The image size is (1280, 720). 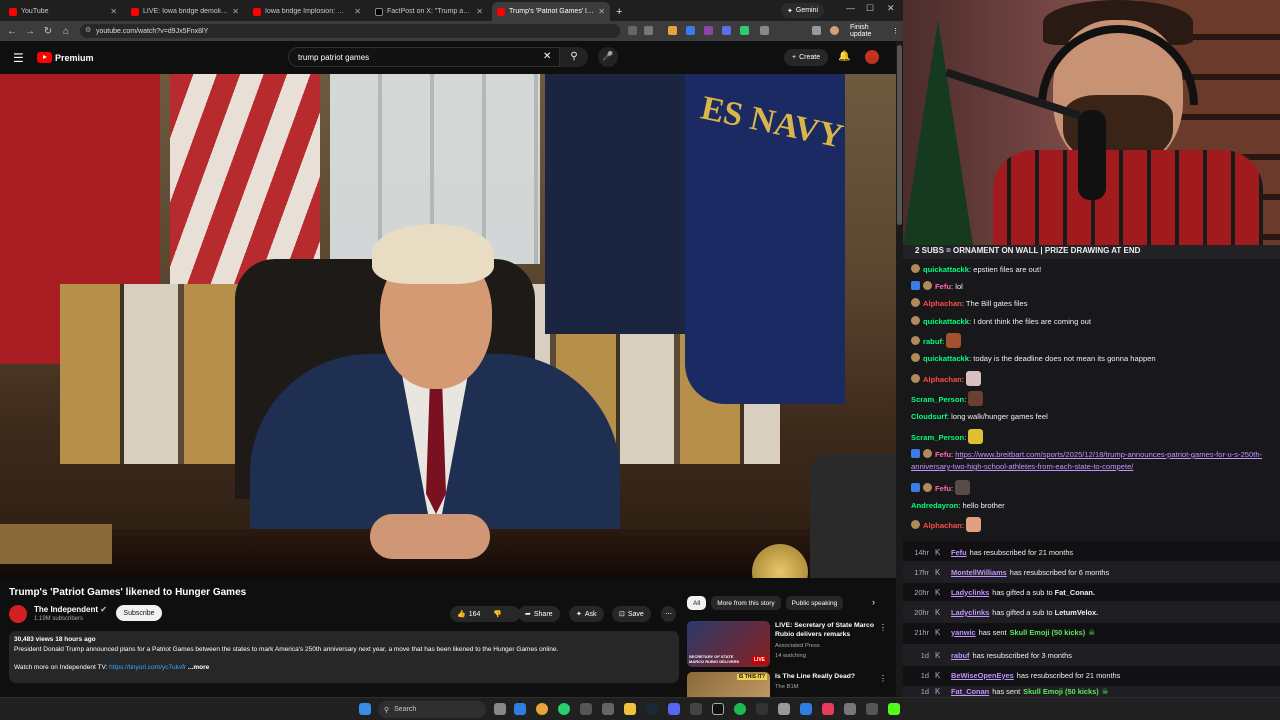 What do you see at coordinates (630, 709) in the screenshot?
I see `file-explorer-icon` at bounding box center [630, 709].